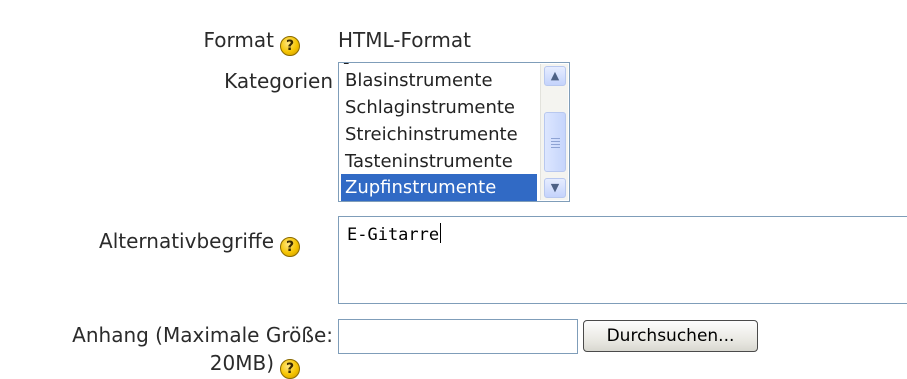 The height and width of the screenshot is (379, 907). Describe the element at coordinates (441, 233) in the screenshot. I see `text-caret` at that location.